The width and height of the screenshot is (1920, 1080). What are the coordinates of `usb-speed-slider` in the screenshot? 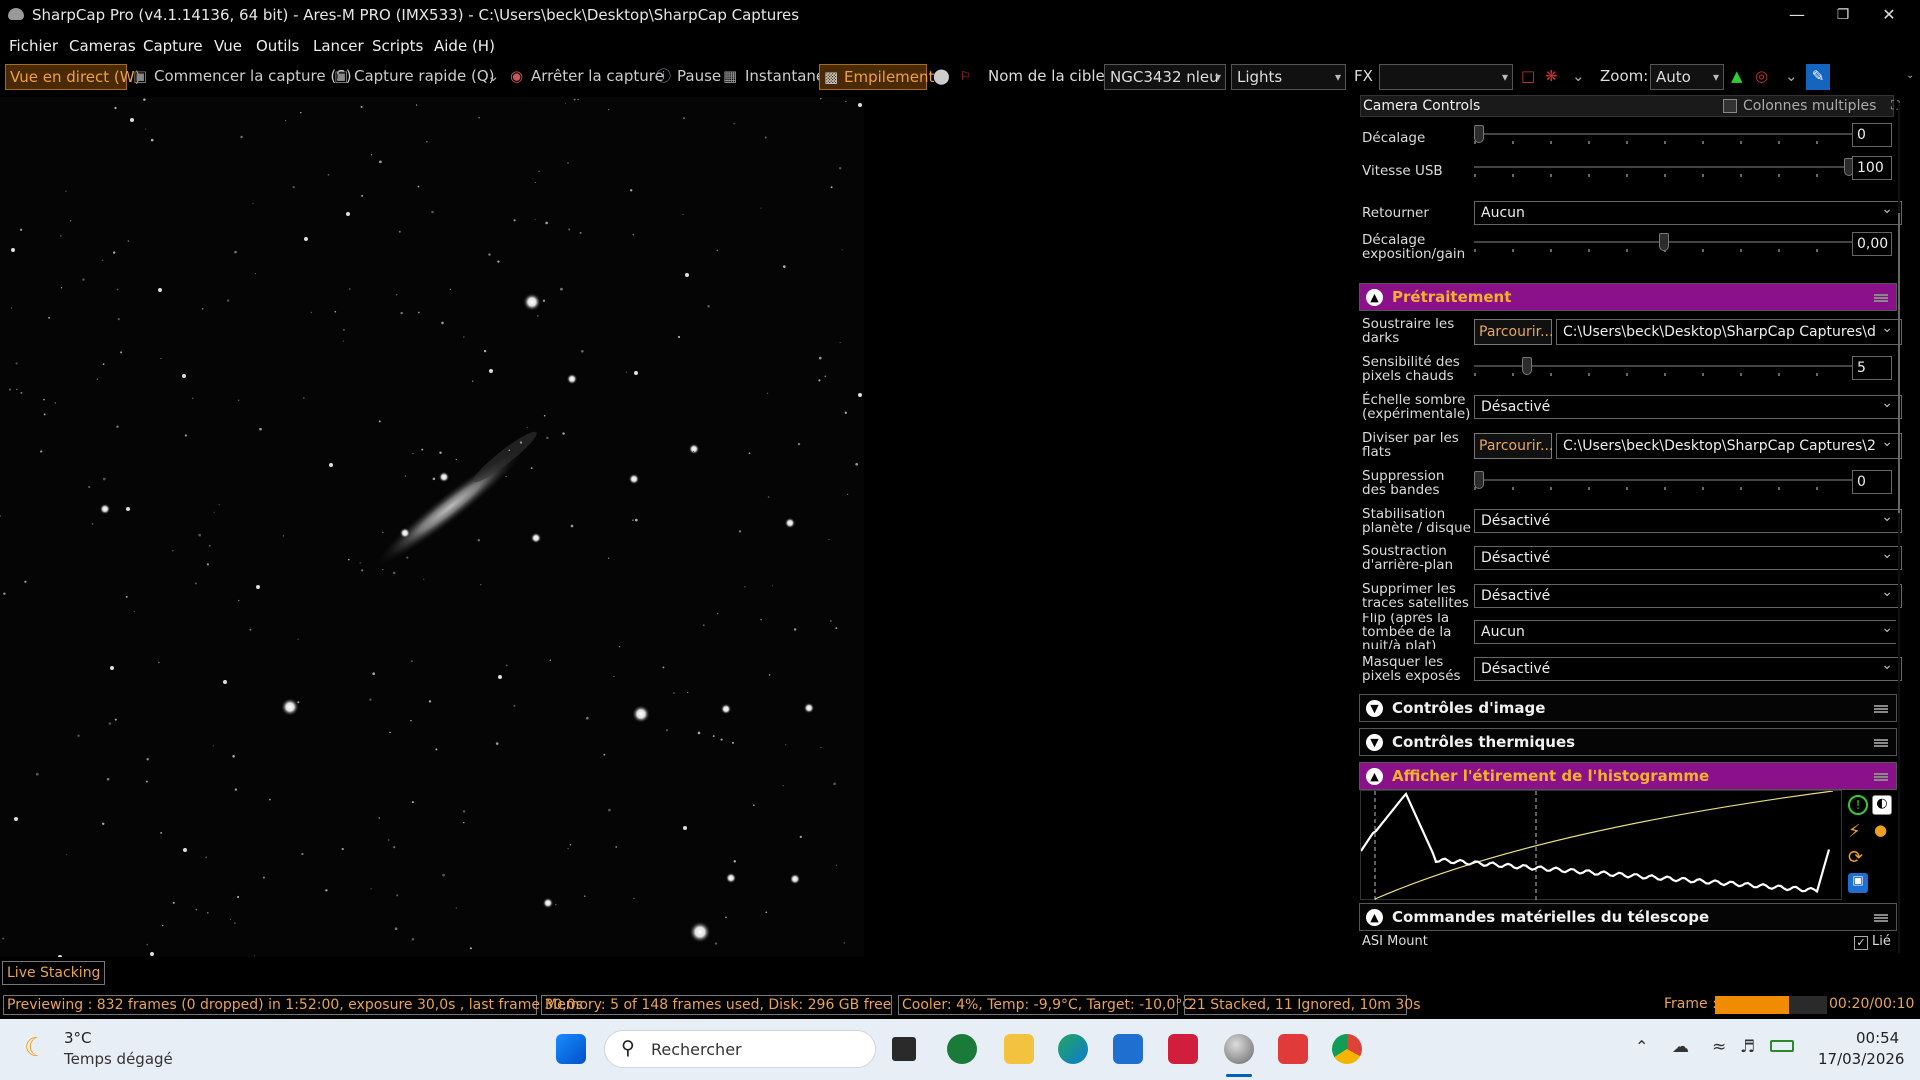 It's located at (1664, 168).